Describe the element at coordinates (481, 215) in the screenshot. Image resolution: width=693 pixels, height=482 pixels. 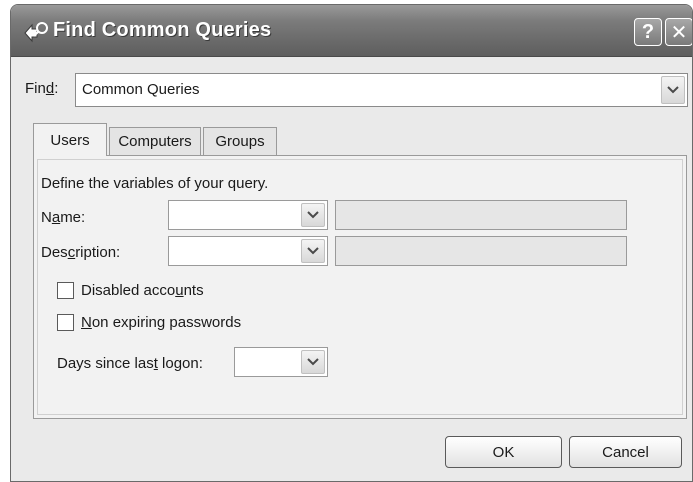
I see `name-value-field` at that location.